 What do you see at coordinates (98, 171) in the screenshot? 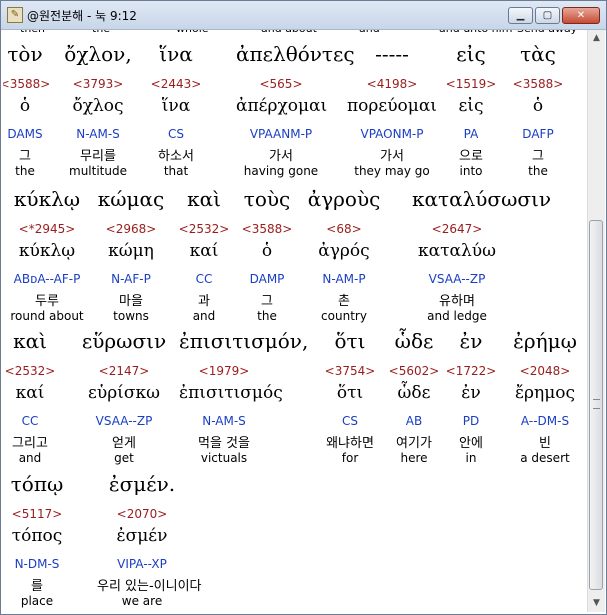
I see `english-gloss: multitude` at bounding box center [98, 171].